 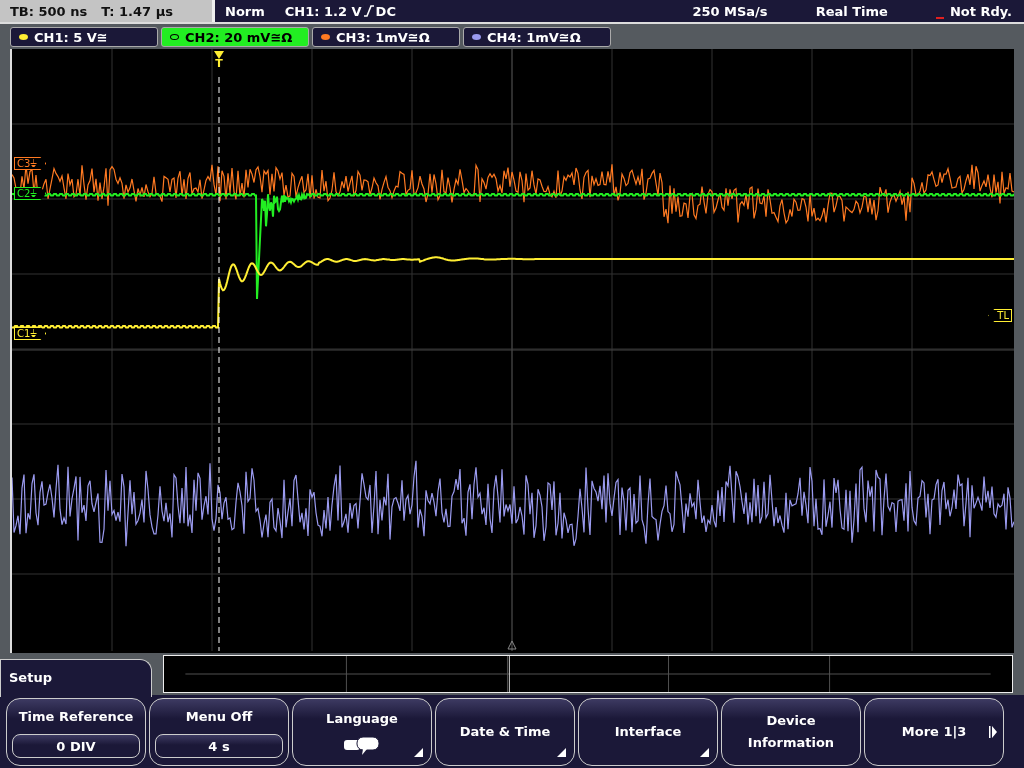 I want to click on channel-tab: CH1: 5 V≅, so click(x=84, y=37).